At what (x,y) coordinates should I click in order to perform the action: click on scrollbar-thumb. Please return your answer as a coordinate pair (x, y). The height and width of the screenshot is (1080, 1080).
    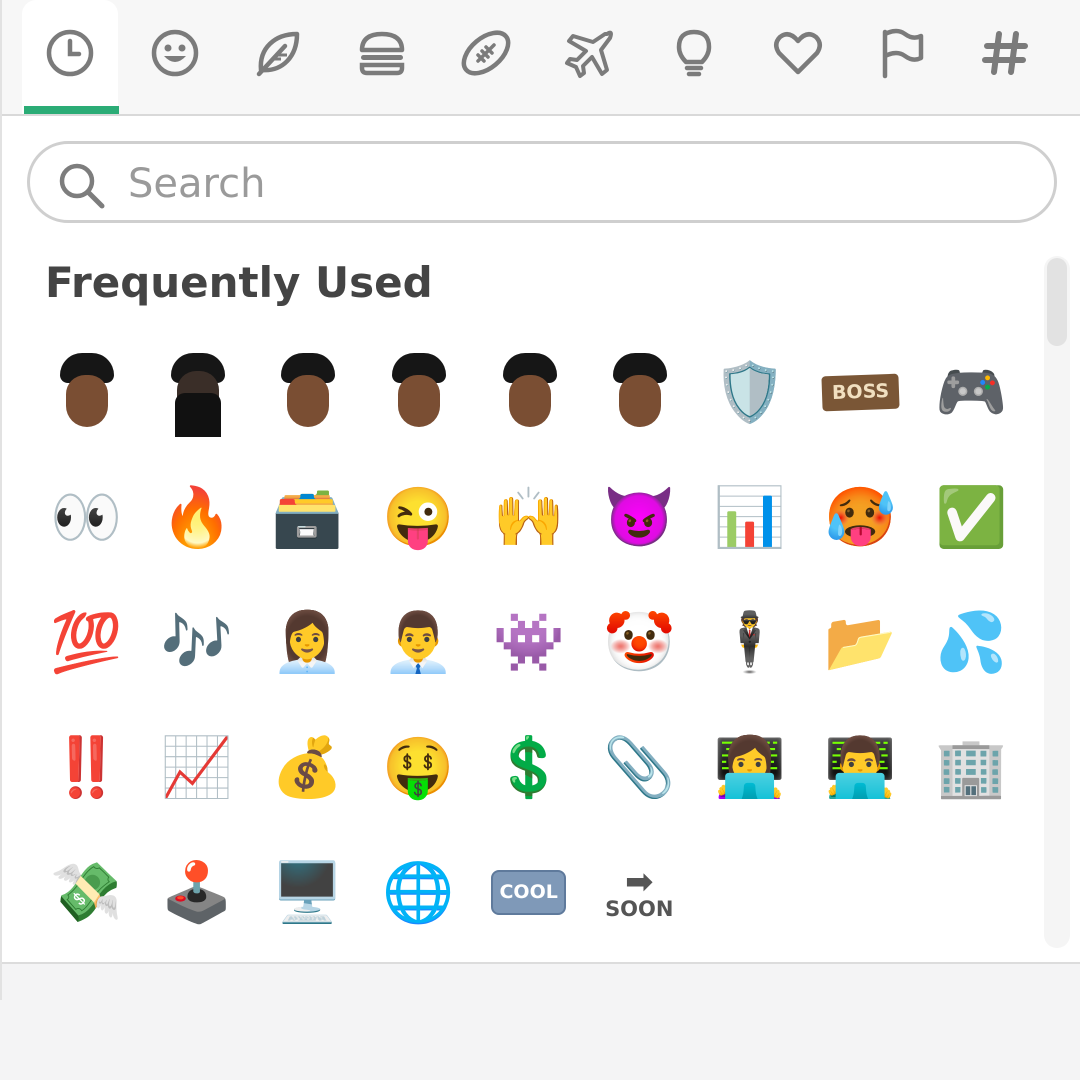
    Looking at the image, I should click on (1057, 302).